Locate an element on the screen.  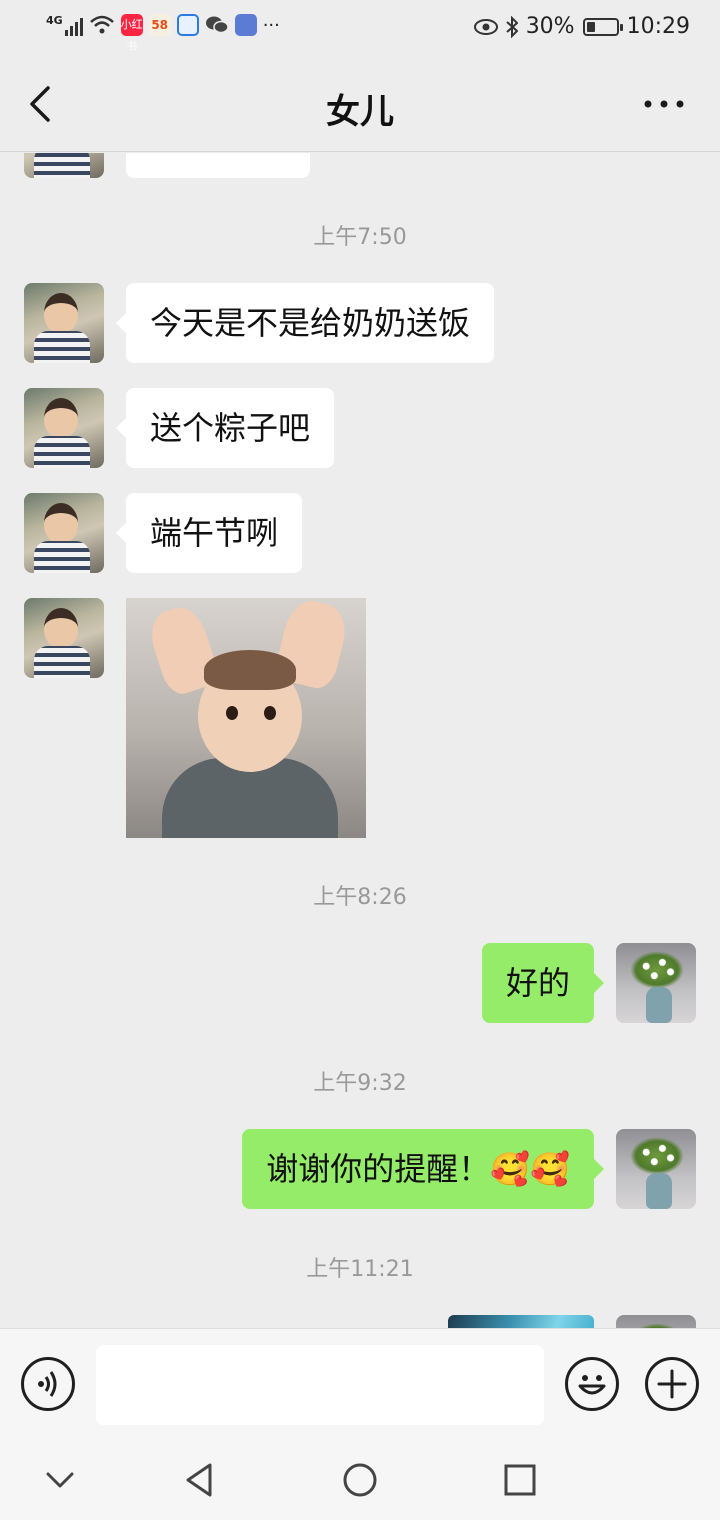
message-bubble-sent: 好的 is located at coordinates (543, 983).